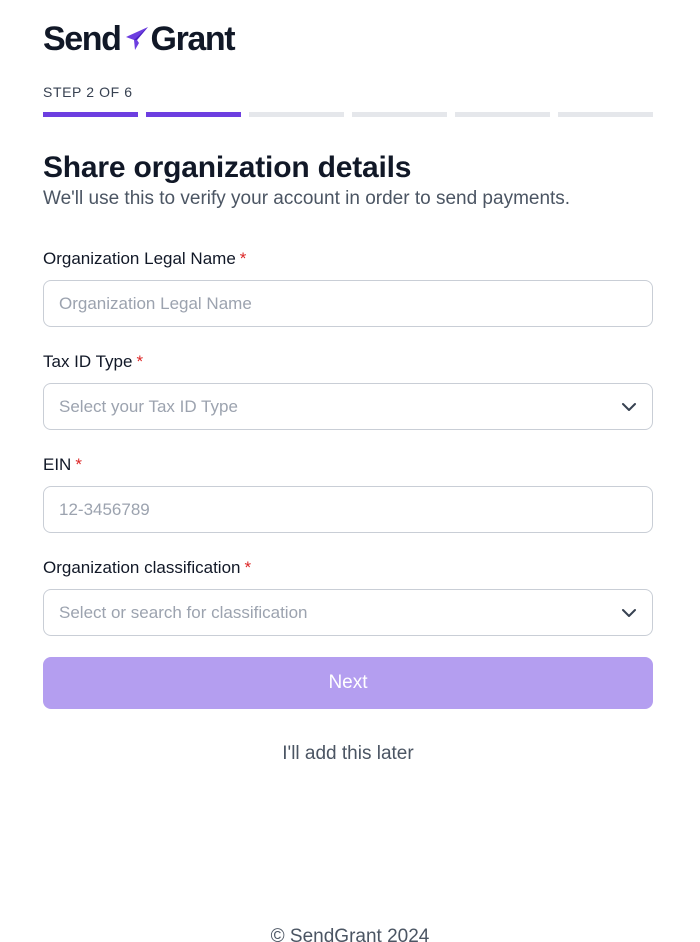 This screenshot has height=942, width=700. I want to click on ein-placeholder: 12-3456789, so click(104, 509).